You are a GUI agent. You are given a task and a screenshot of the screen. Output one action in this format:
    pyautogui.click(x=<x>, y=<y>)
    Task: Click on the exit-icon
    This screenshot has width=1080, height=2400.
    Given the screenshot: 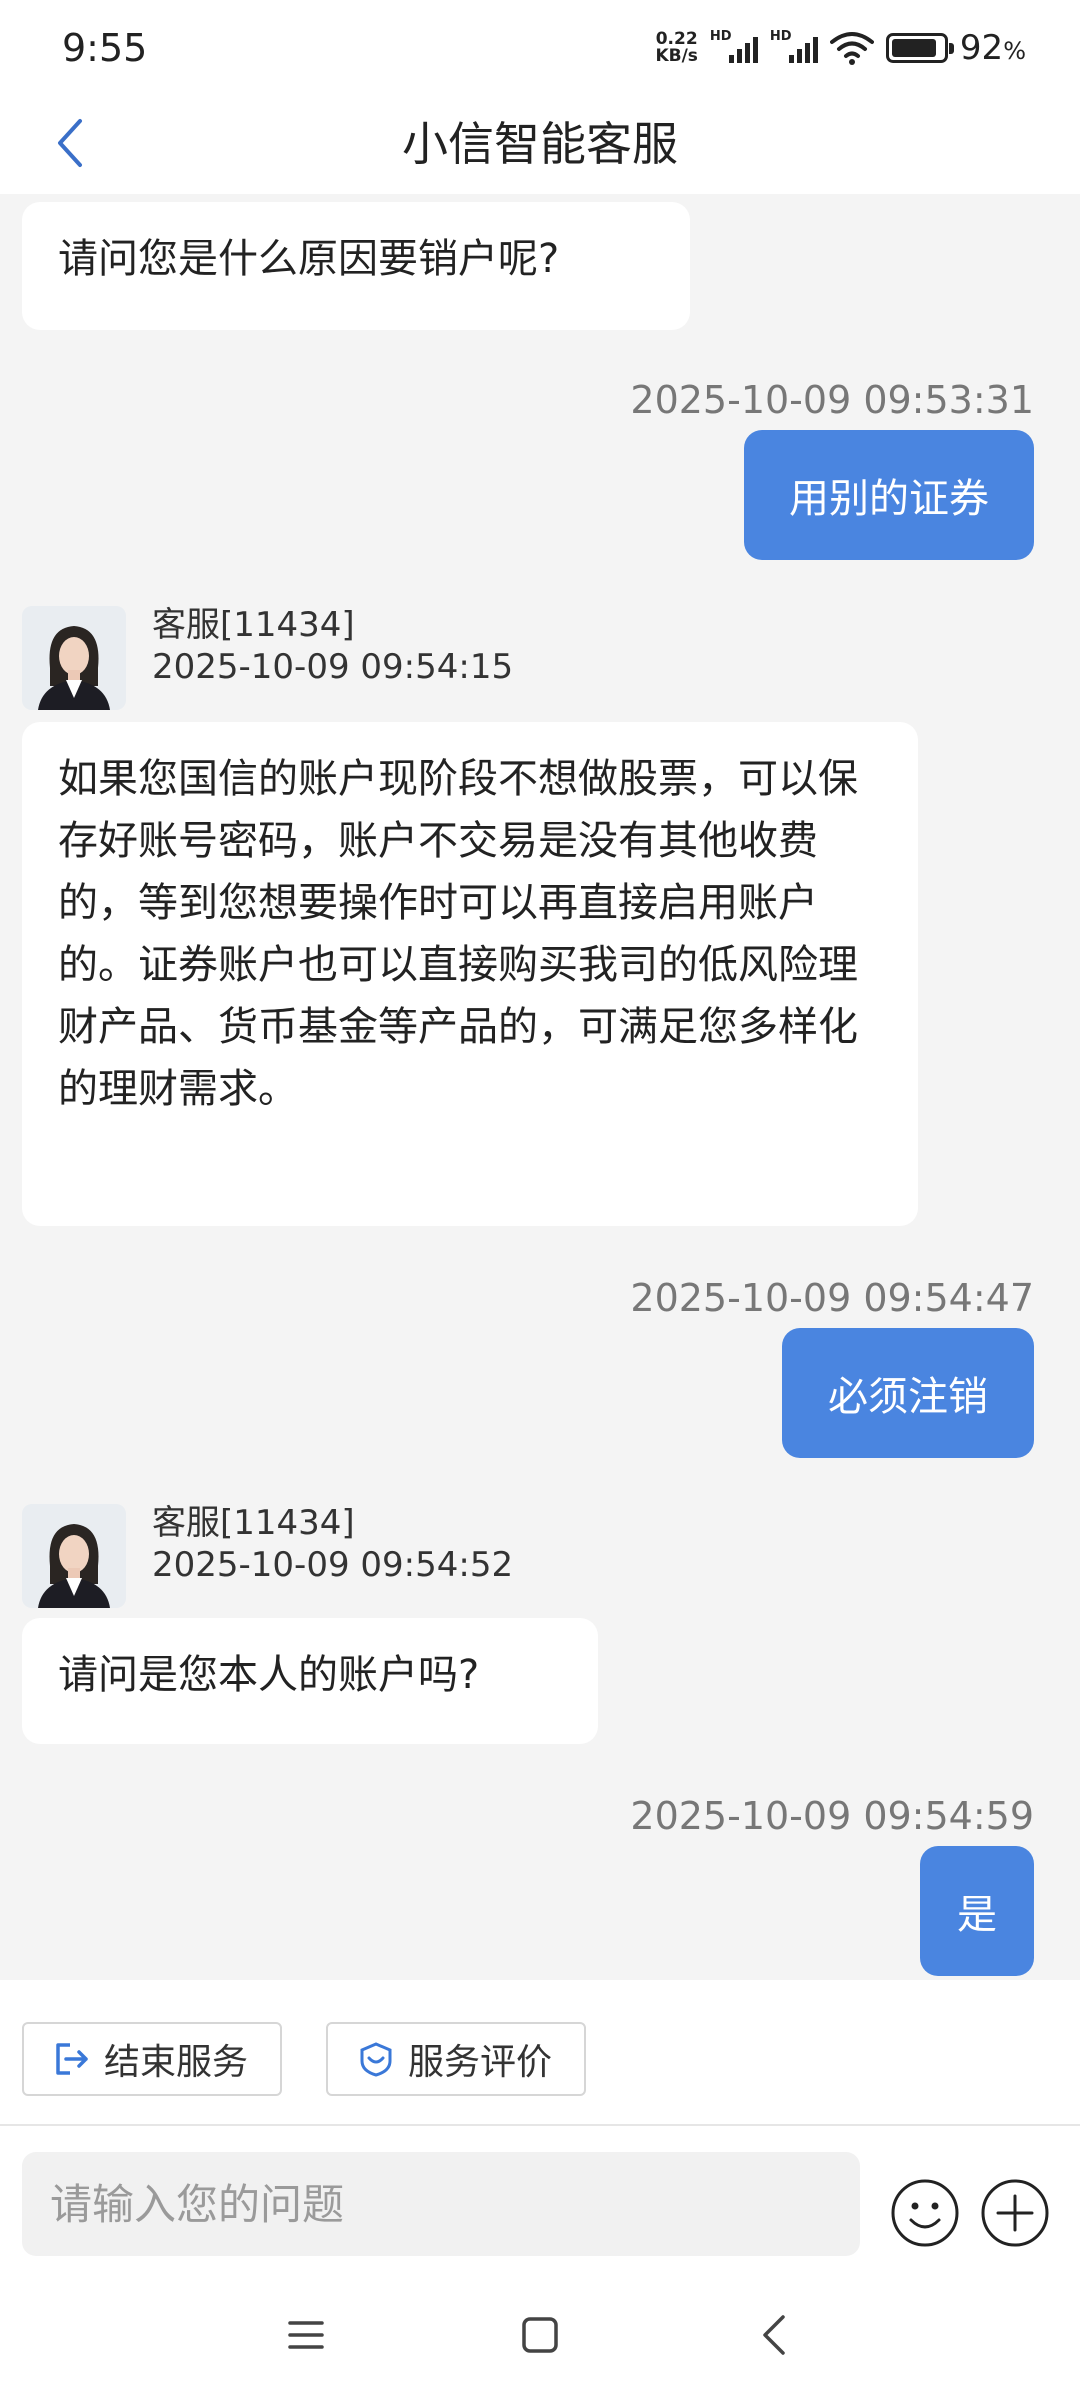 What is the action you would take?
    pyautogui.click(x=72, y=2059)
    